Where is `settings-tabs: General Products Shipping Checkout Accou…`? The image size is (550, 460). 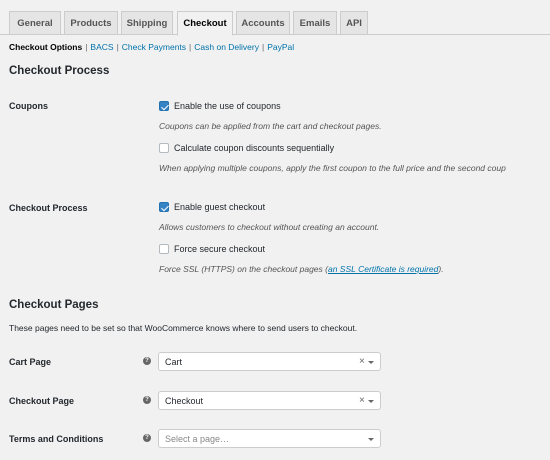 settings-tabs: General Products Shipping Checkout Accou… is located at coordinates (275, 18).